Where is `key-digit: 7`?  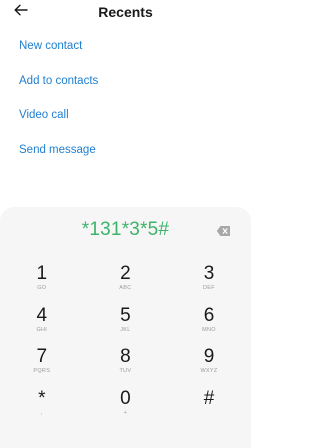
key-digit: 7 is located at coordinates (42, 356).